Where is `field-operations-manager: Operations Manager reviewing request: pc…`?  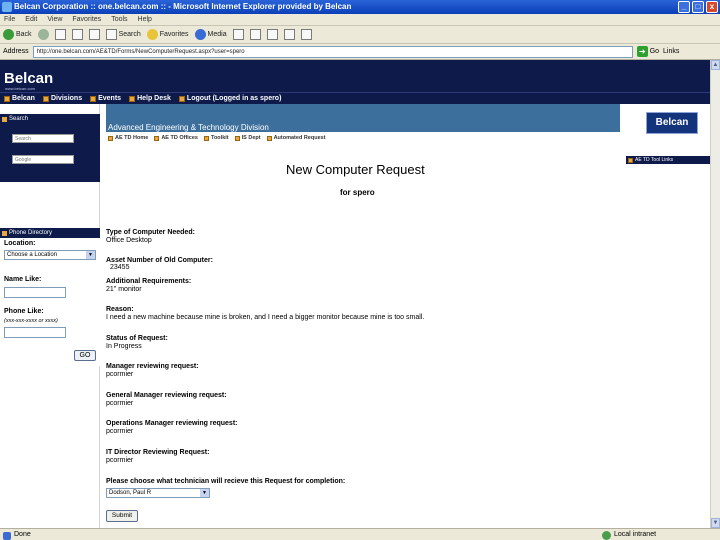
field-operations-manager: Operations Manager reviewing request: pc… is located at coordinates (171, 427).